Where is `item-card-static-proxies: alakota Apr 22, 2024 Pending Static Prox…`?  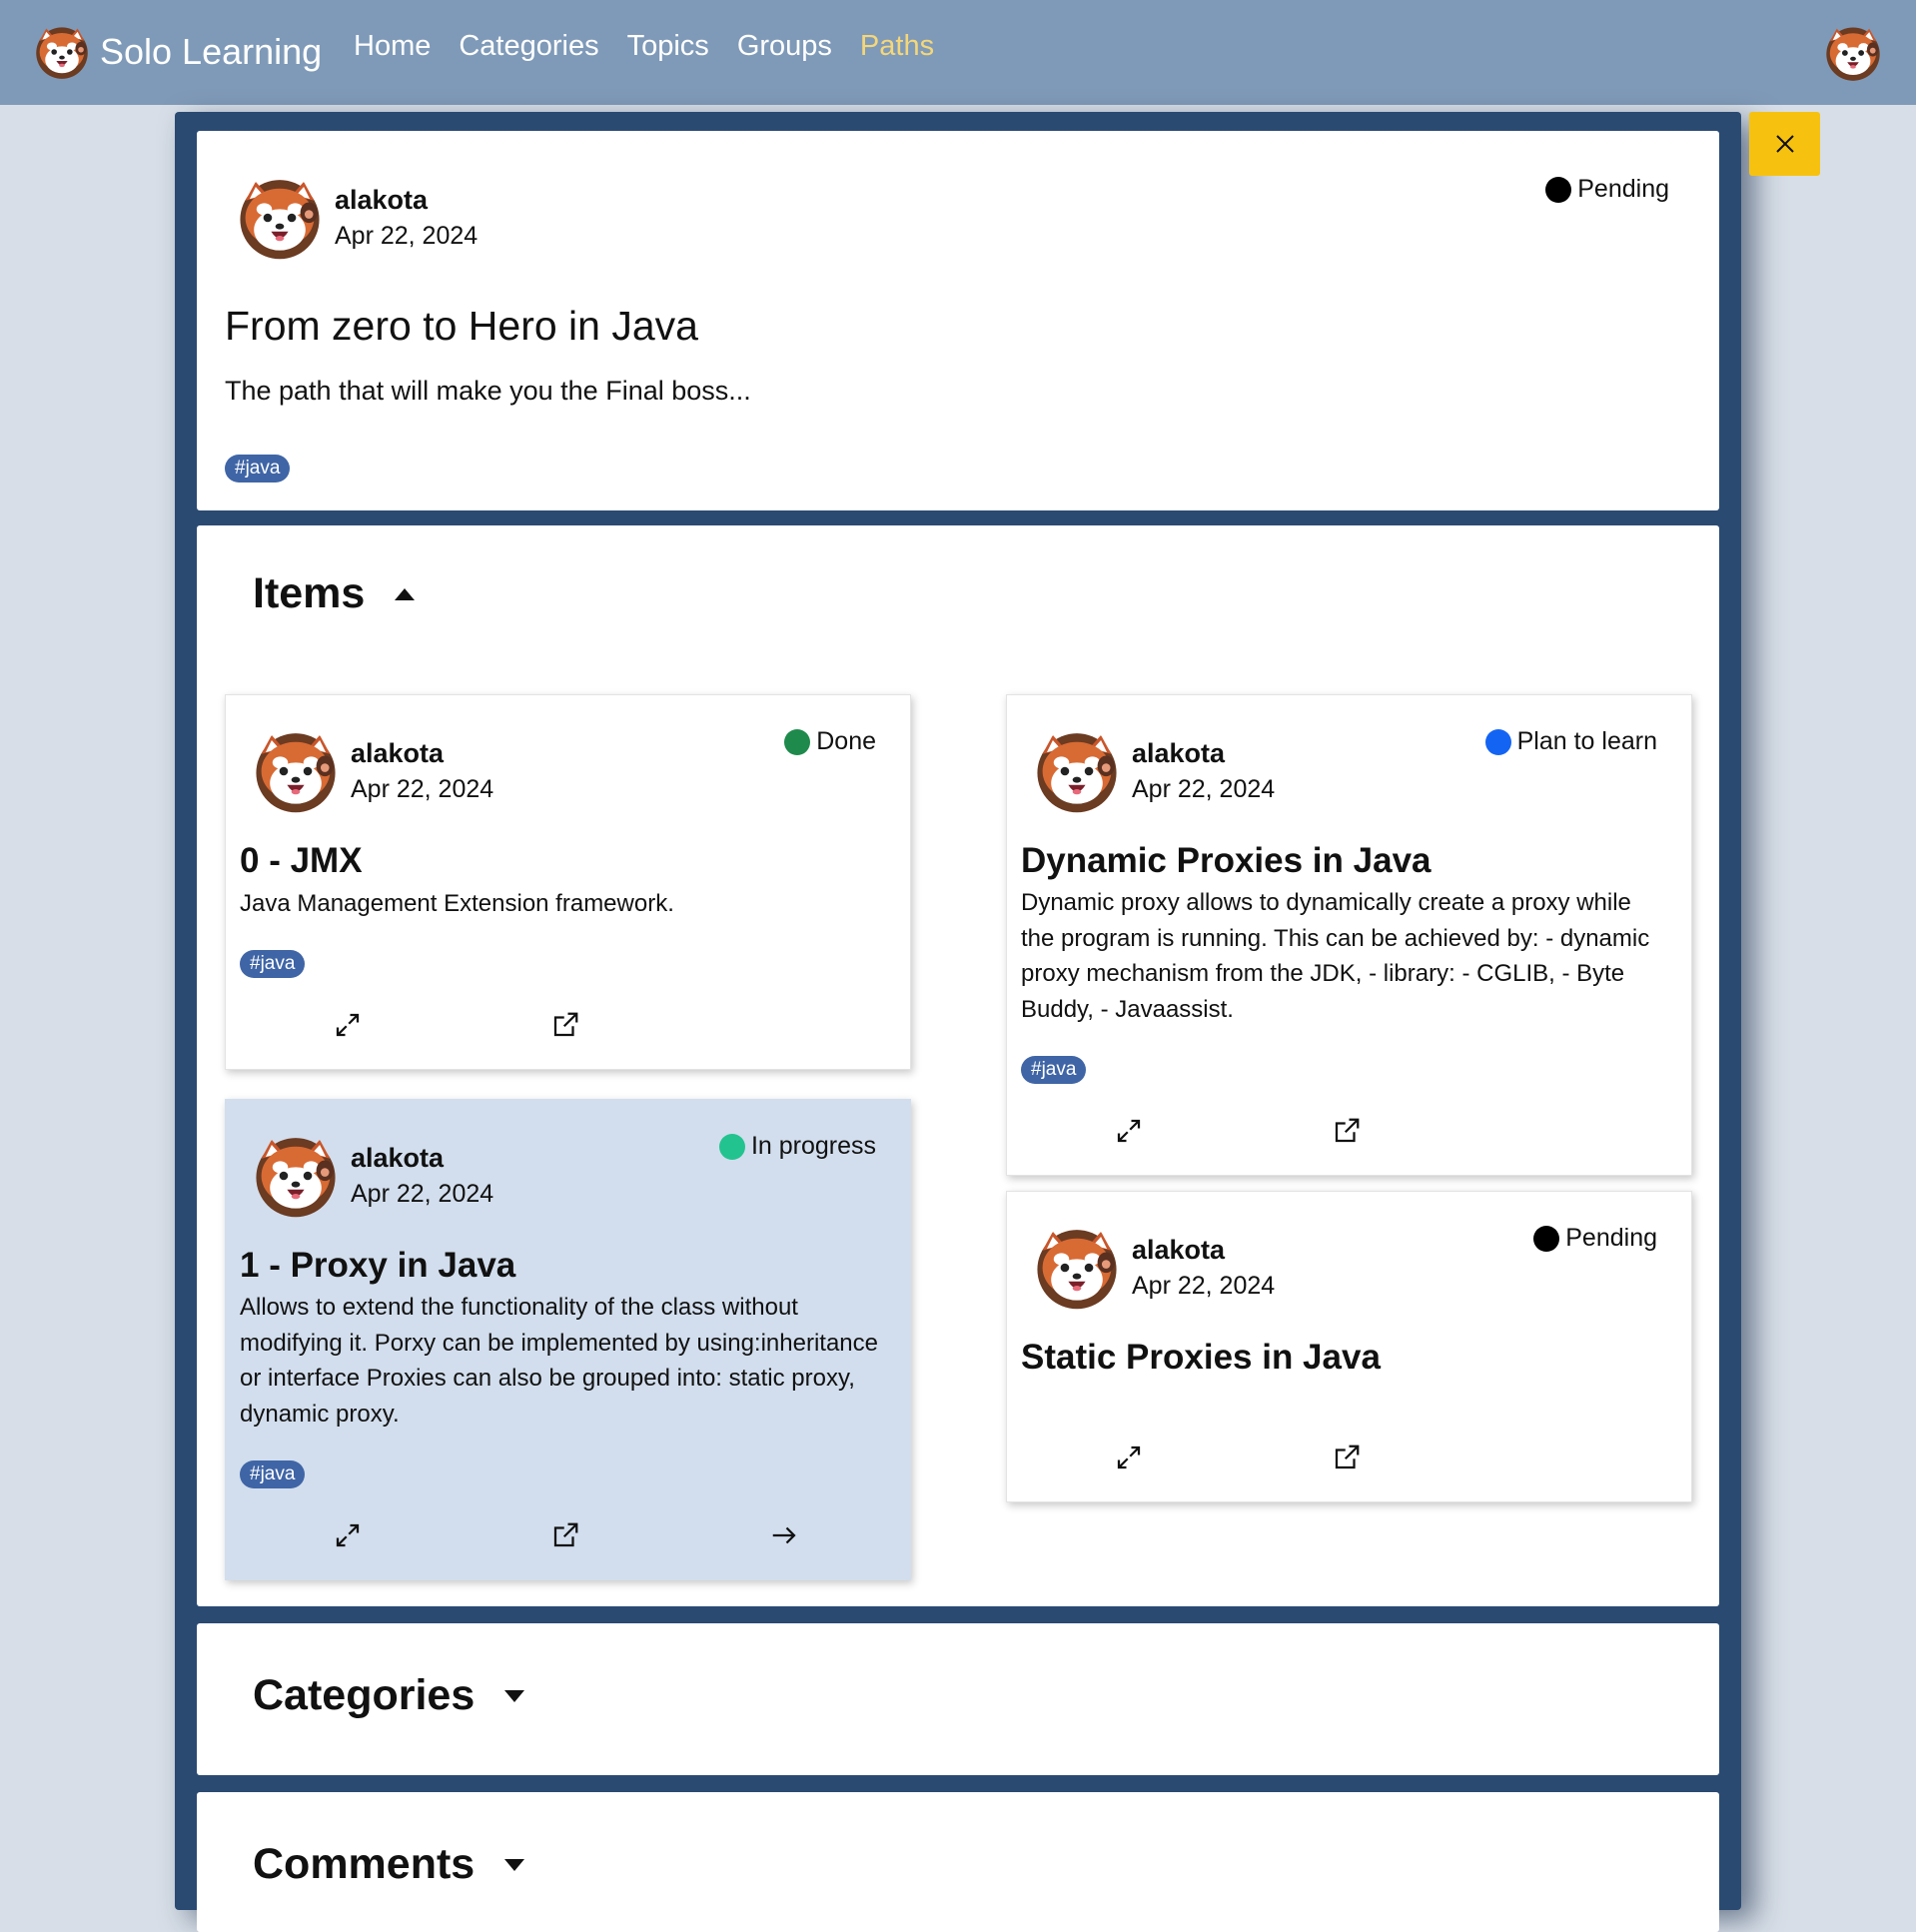 item-card-static-proxies: alakota Apr 22, 2024 Pending Static Prox… is located at coordinates (1349, 1346).